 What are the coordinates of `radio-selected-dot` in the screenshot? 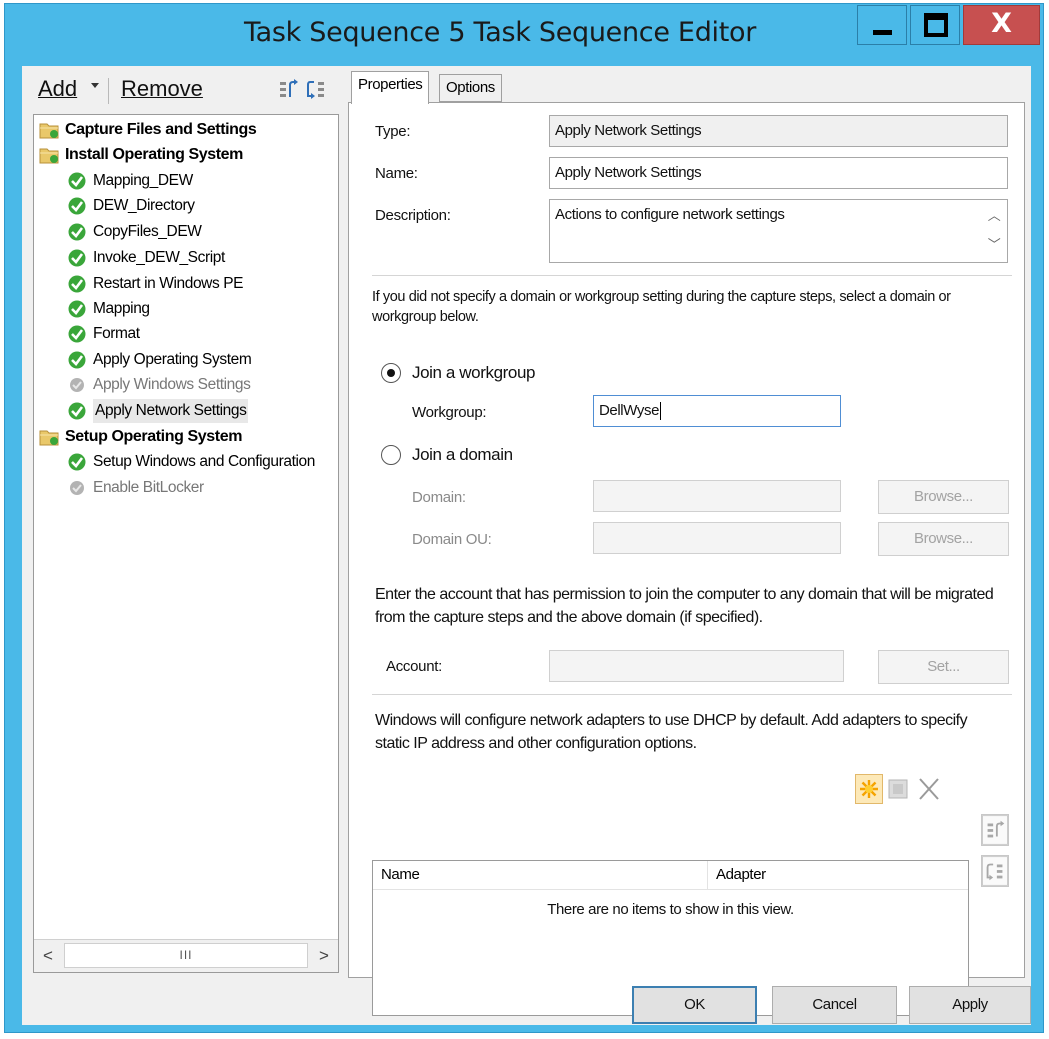 It's located at (391, 373).